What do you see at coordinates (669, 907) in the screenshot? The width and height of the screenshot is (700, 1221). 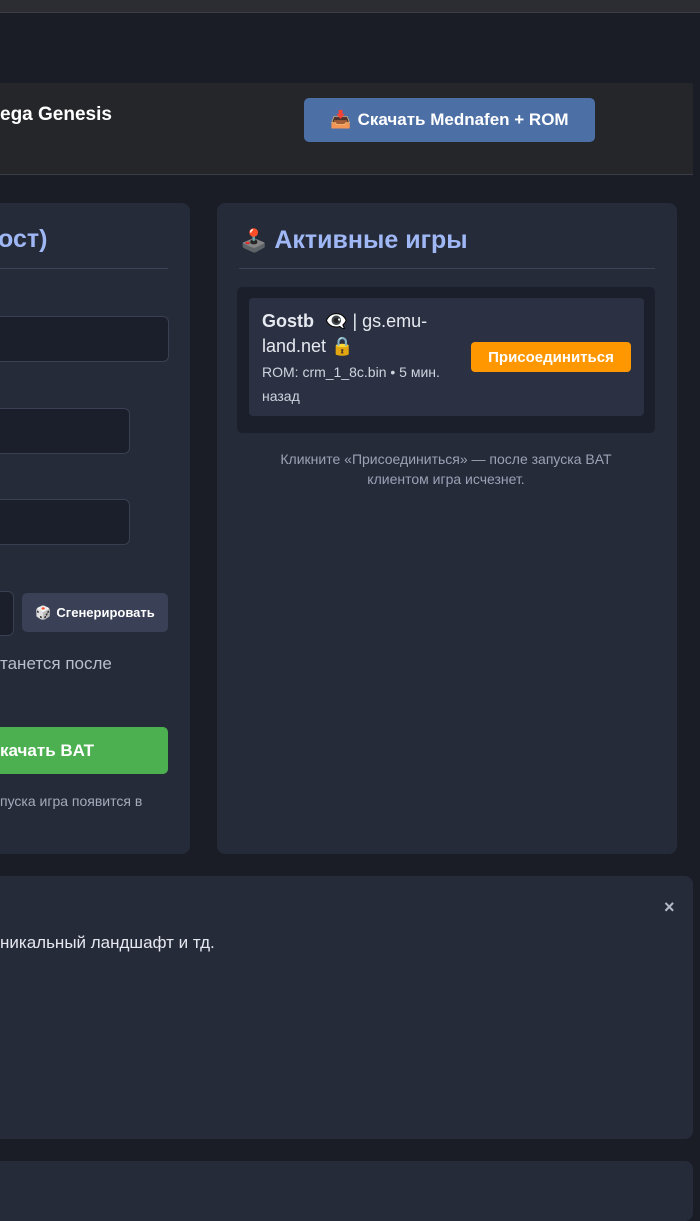 I see `close-icon: ×` at bounding box center [669, 907].